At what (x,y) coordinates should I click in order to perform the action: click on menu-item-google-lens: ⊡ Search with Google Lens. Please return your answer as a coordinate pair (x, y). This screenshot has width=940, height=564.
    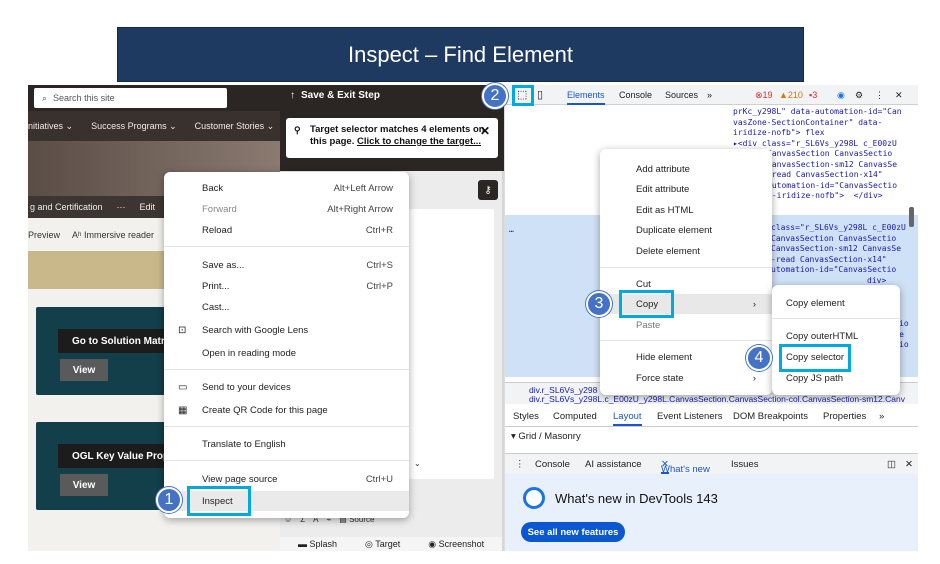
    Looking at the image, I should click on (286, 330).